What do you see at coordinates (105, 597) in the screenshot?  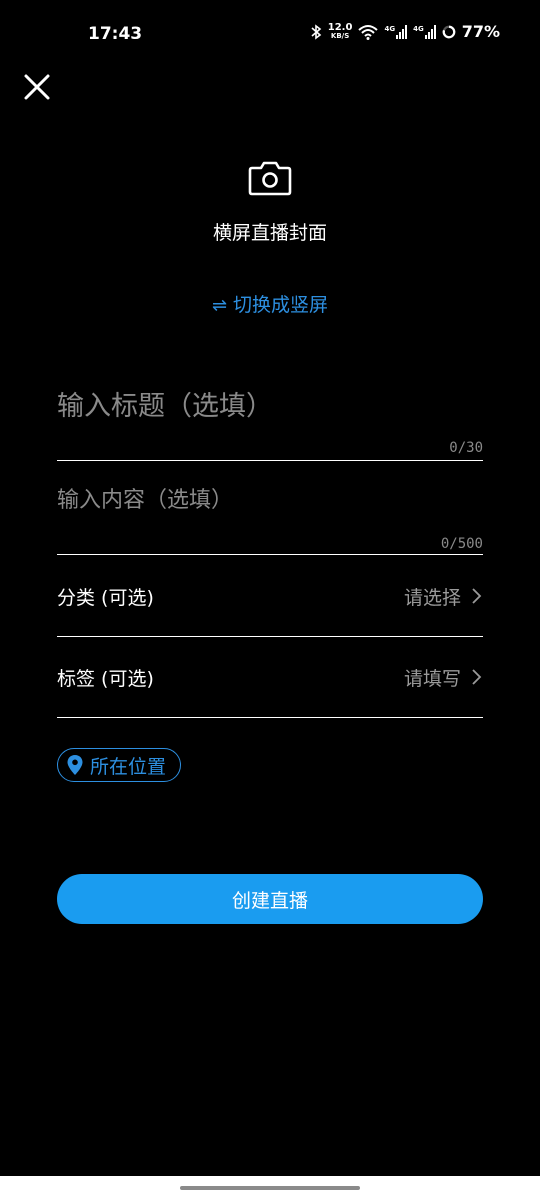 I see `category-label: 分类 (可选)` at bounding box center [105, 597].